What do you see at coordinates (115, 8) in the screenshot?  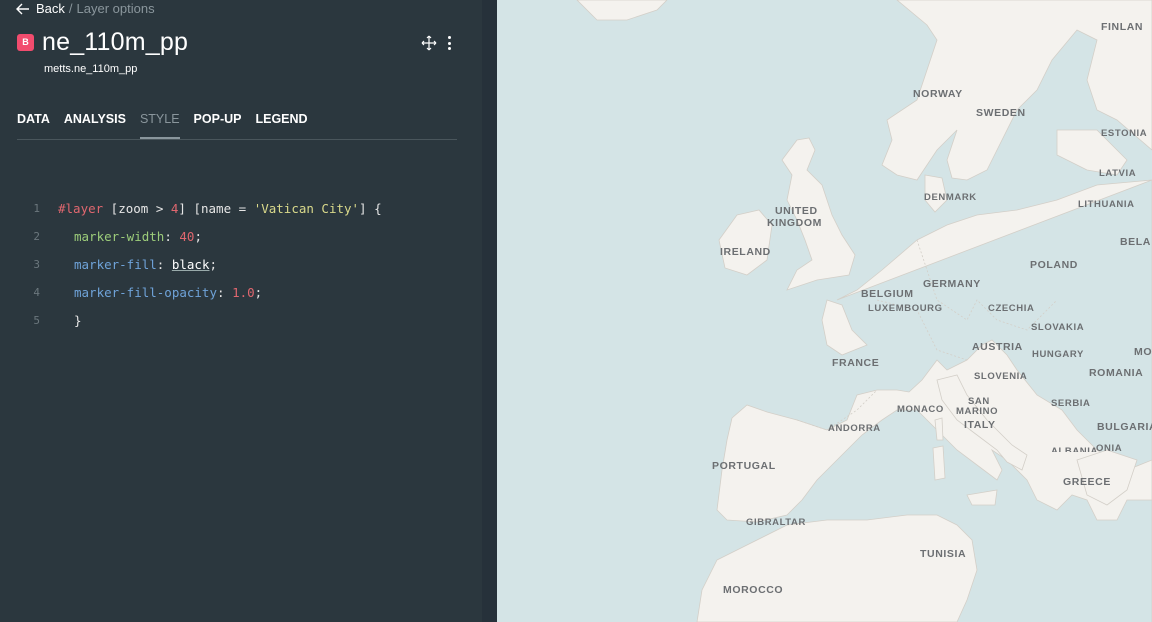 I see `breadcrumb-current: Layer options` at bounding box center [115, 8].